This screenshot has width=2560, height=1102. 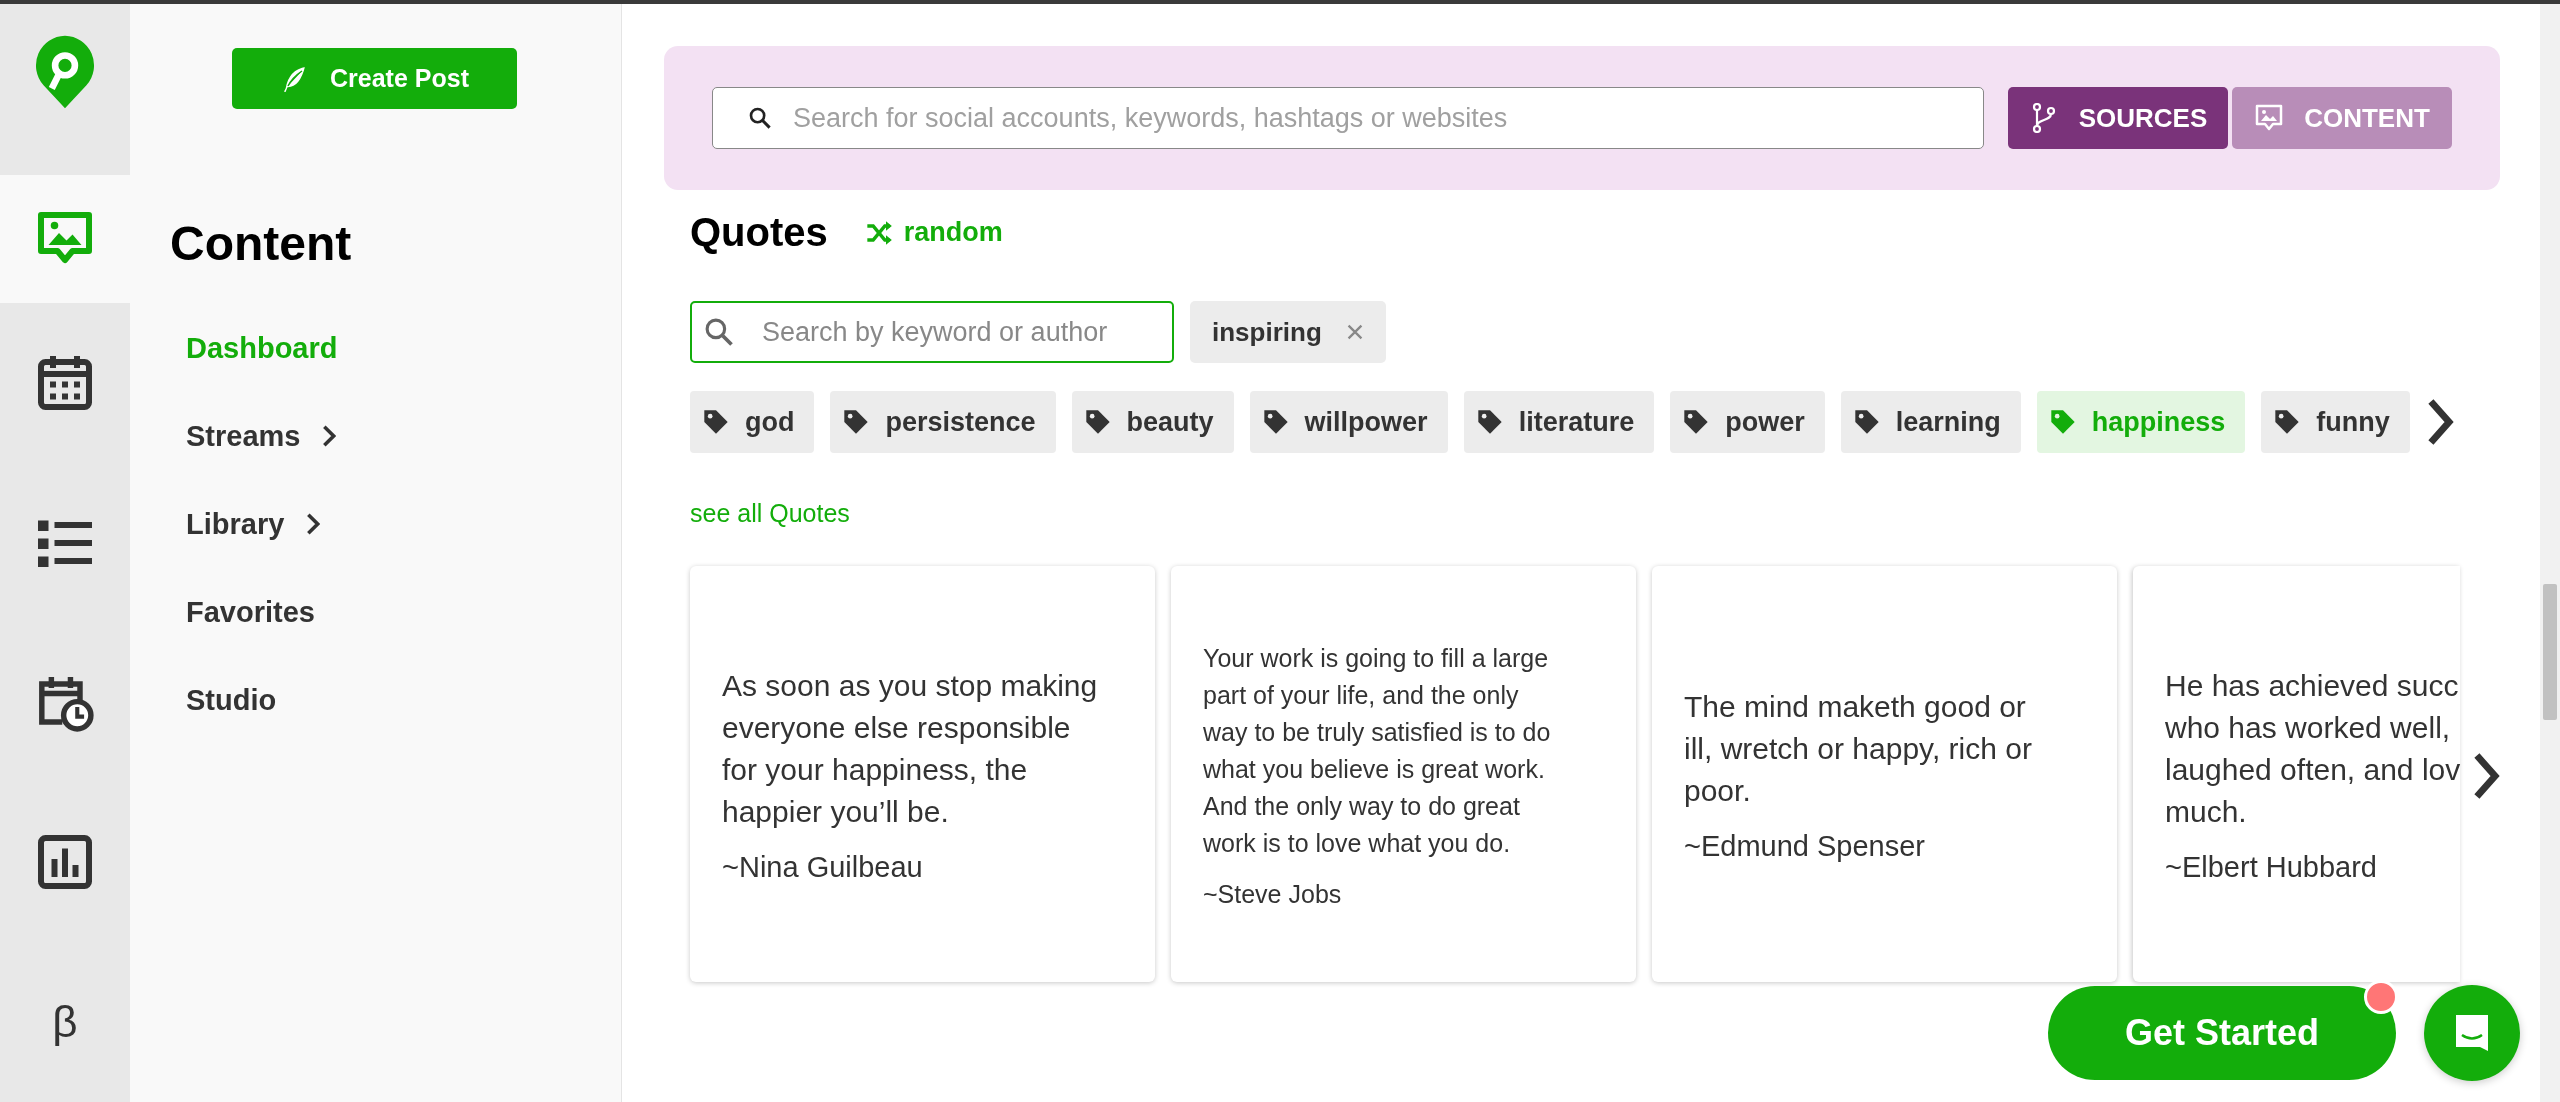 What do you see at coordinates (1930, 422) in the screenshot?
I see `tag-chip: learning` at bounding box center [1930, 422].